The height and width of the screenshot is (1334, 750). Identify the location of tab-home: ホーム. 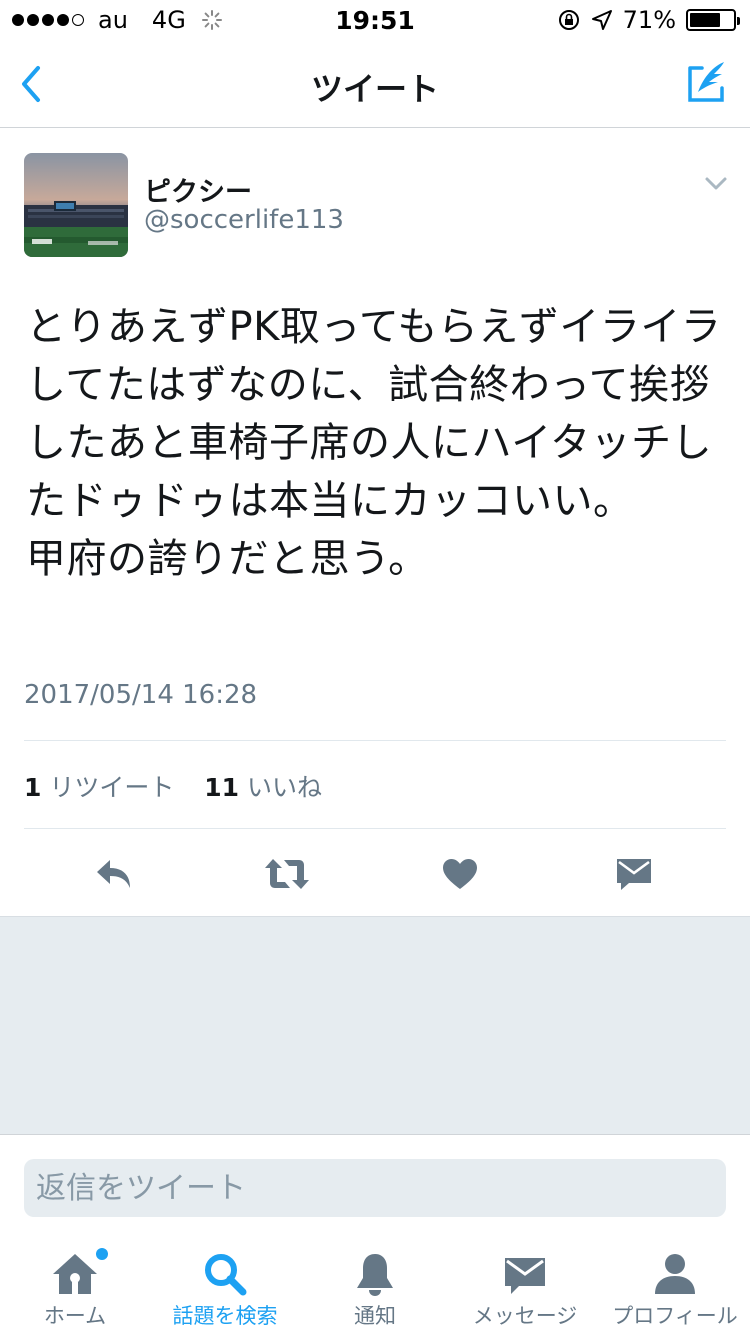
(75, 1282).